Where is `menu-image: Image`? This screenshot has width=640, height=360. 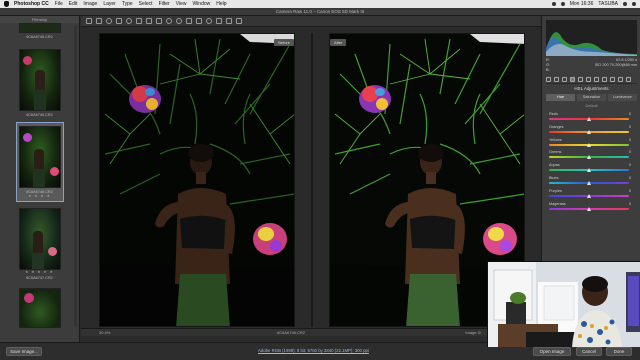 menu-image: Image is located at coordinates (90, 4).